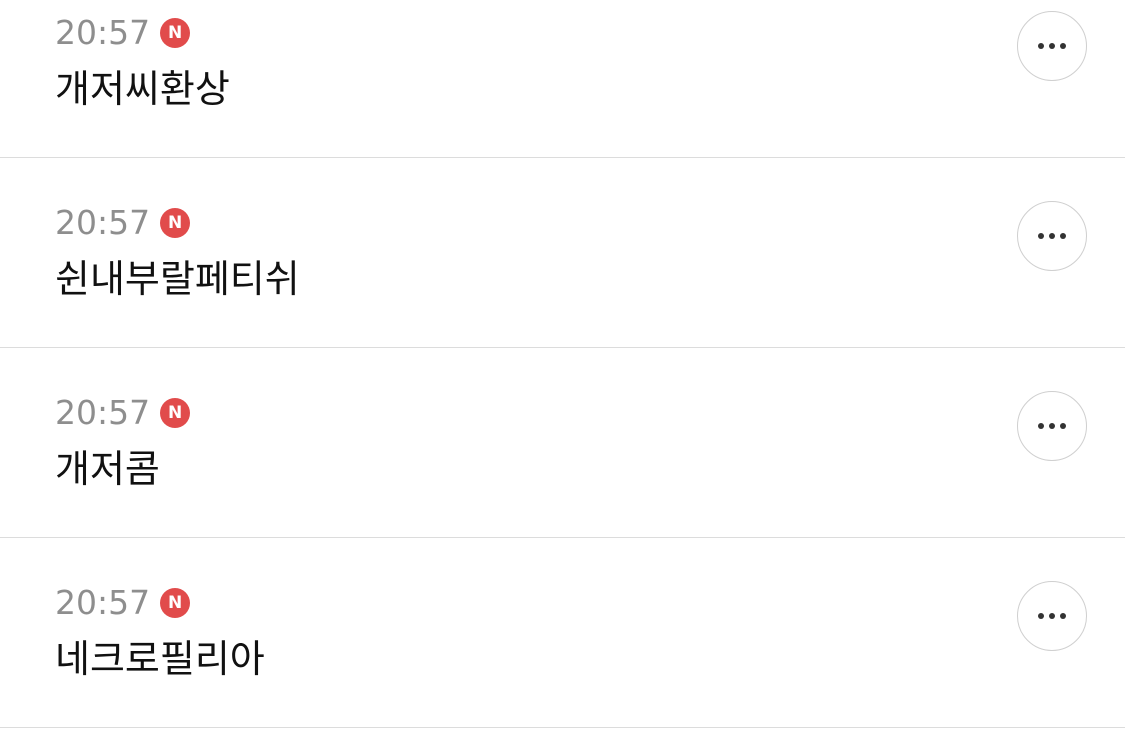  What do you see at coordinates (107, 469) in the screenshot?
I see `post-title: 개저콤` at bounding box center [107, 469].